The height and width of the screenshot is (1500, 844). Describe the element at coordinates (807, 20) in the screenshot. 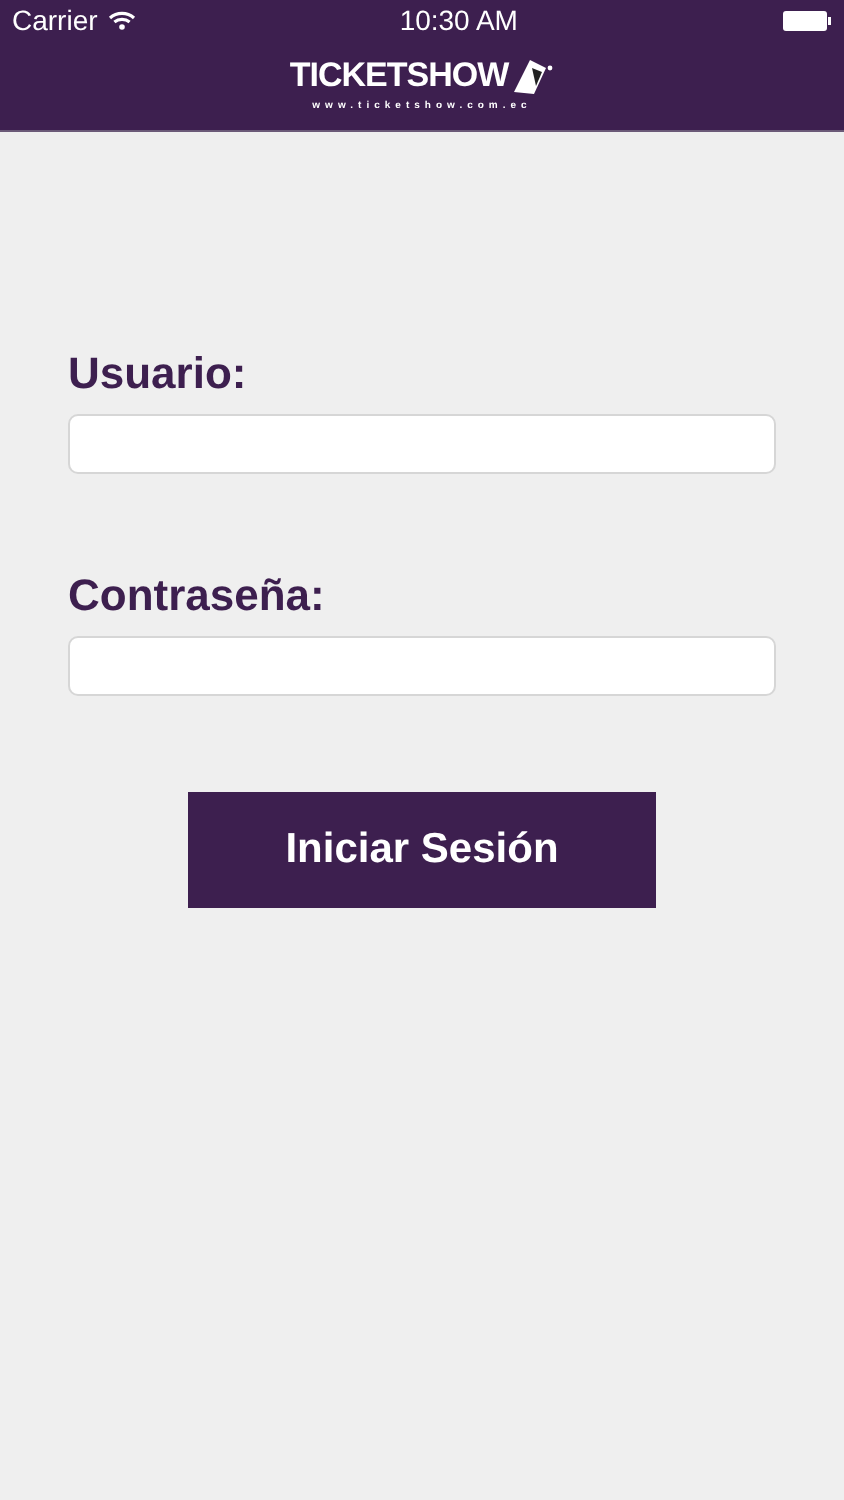

I see `battery-icon` at that location.